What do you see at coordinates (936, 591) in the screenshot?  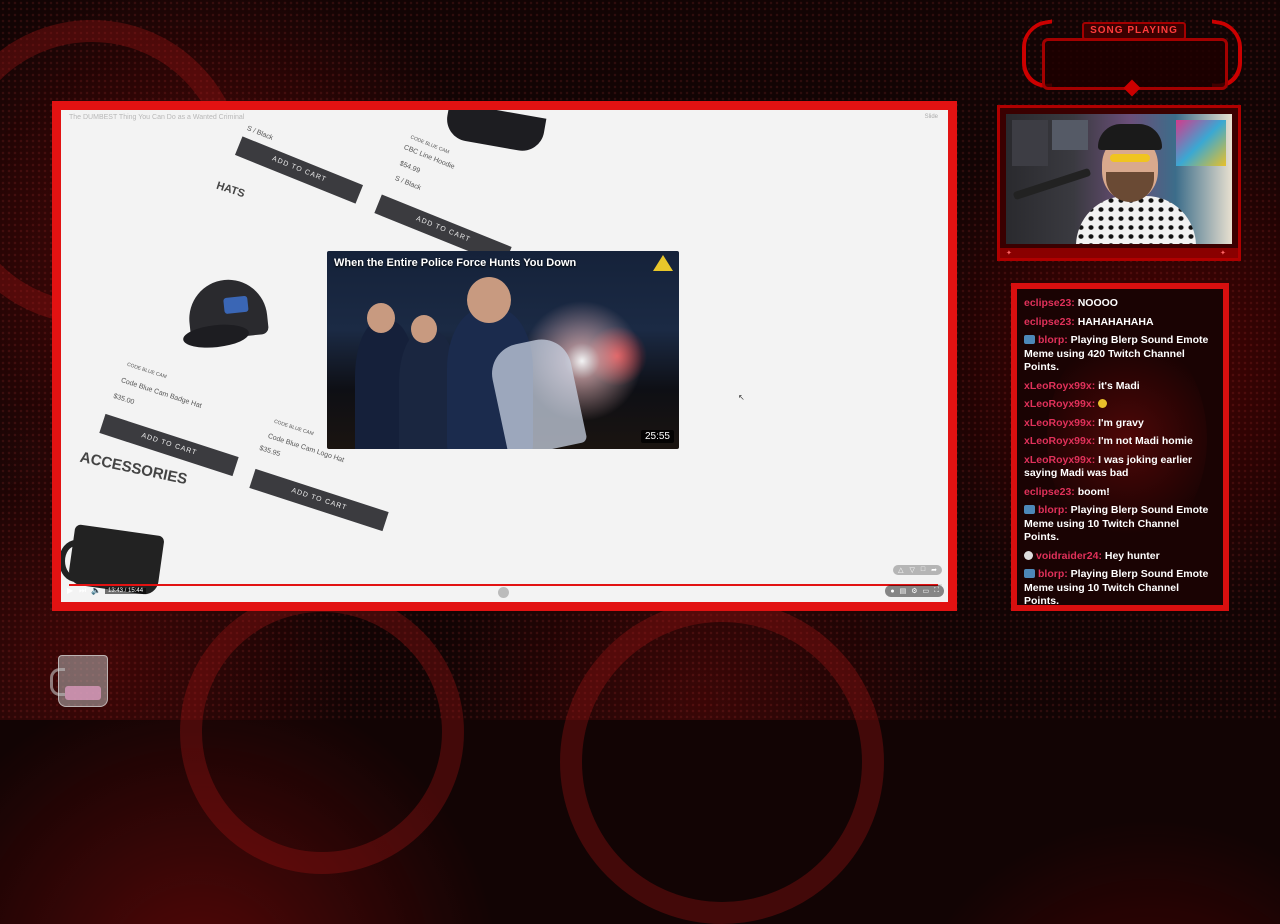 I see `fullscreen-icon: ⛶` at bounding box center [936, 591].